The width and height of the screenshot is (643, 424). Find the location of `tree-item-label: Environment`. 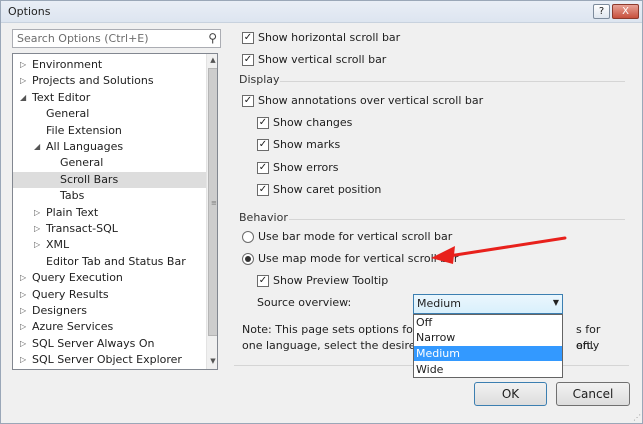

tree-item-label: Environment is located at coordinates (67, 64).